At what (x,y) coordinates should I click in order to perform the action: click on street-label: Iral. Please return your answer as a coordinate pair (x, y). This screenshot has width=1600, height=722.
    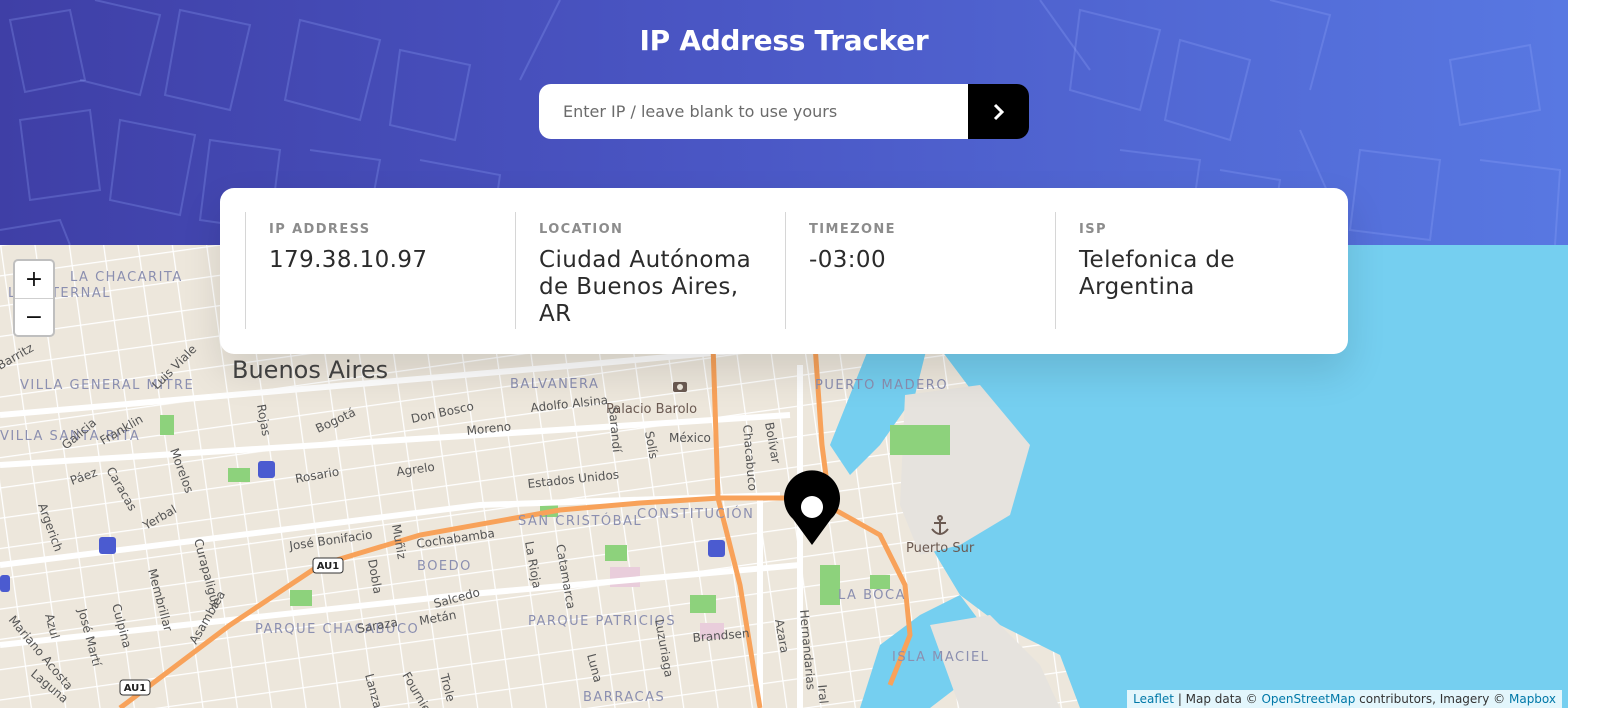
    Looking at the image, I should click on (823, 694).